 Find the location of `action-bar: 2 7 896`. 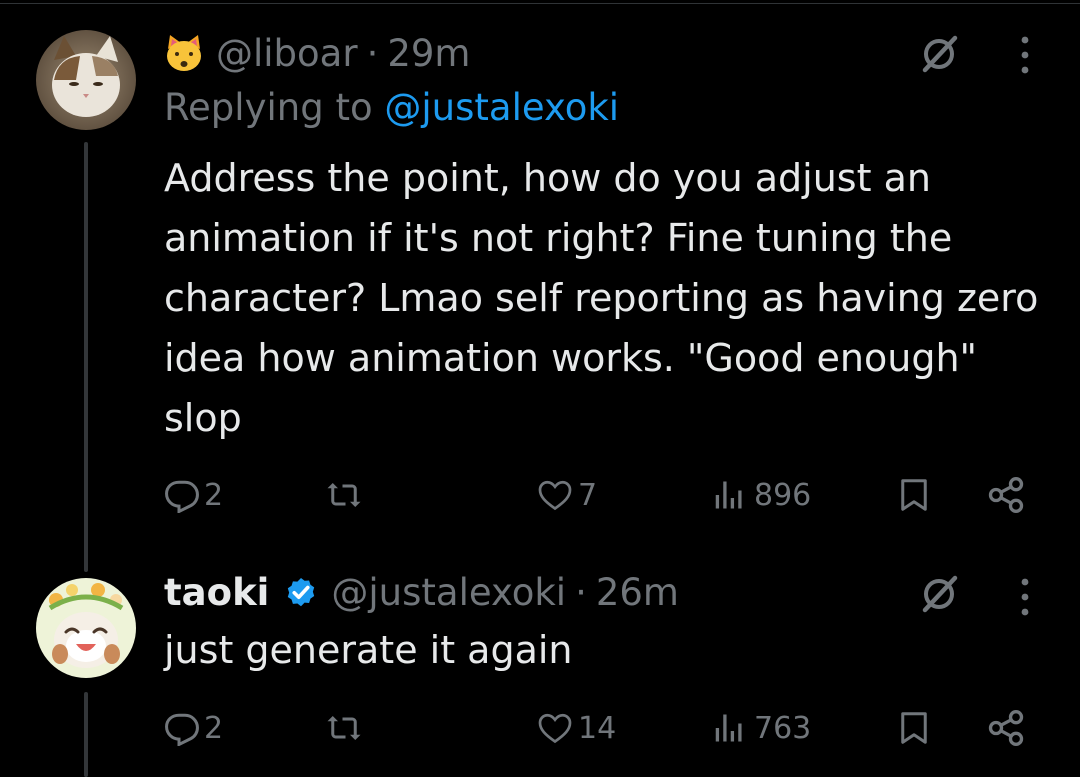

action-bar: 2 7 896 is located at coordinates (599, 495).